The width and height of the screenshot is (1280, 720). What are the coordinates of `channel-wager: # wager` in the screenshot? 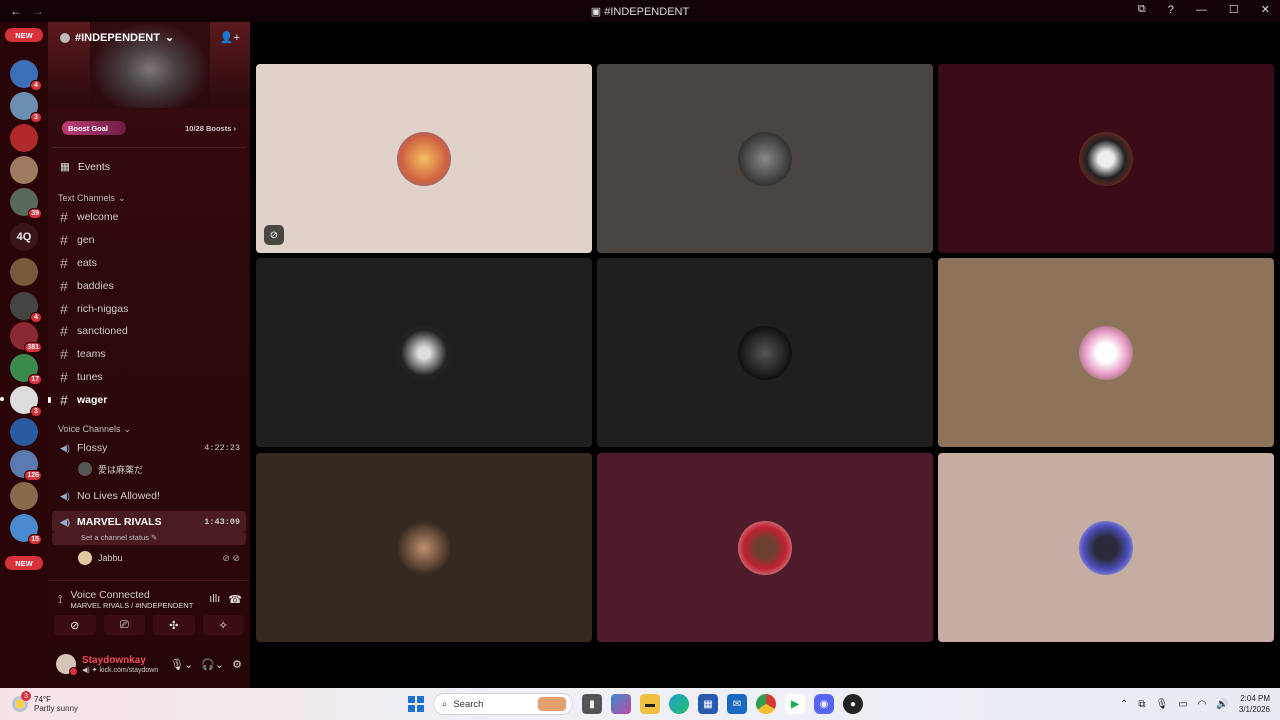 It's located at (149, 399).